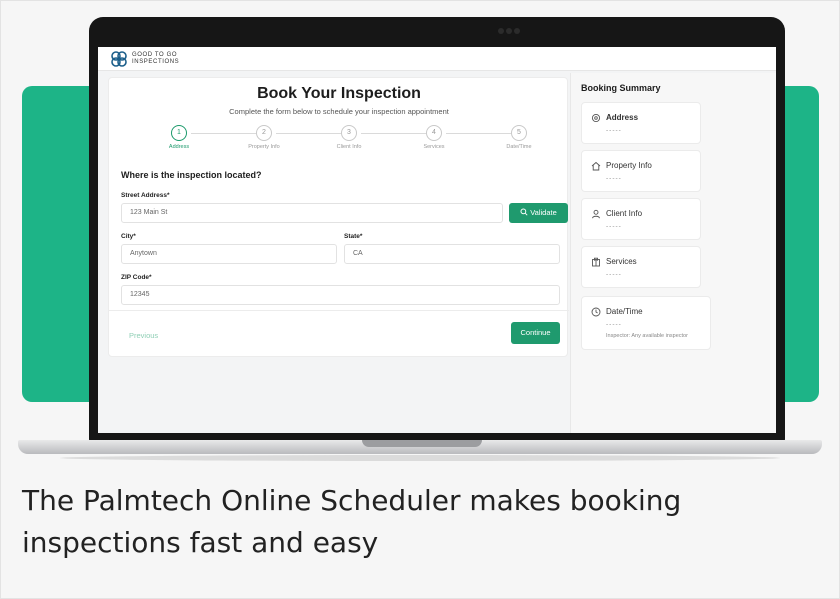 Image resolution: width=840 pixels, height=599 pixels. Describe the element at coordinates (143, 335) in the screenshot. I see `previous-button: Previous` at that location.